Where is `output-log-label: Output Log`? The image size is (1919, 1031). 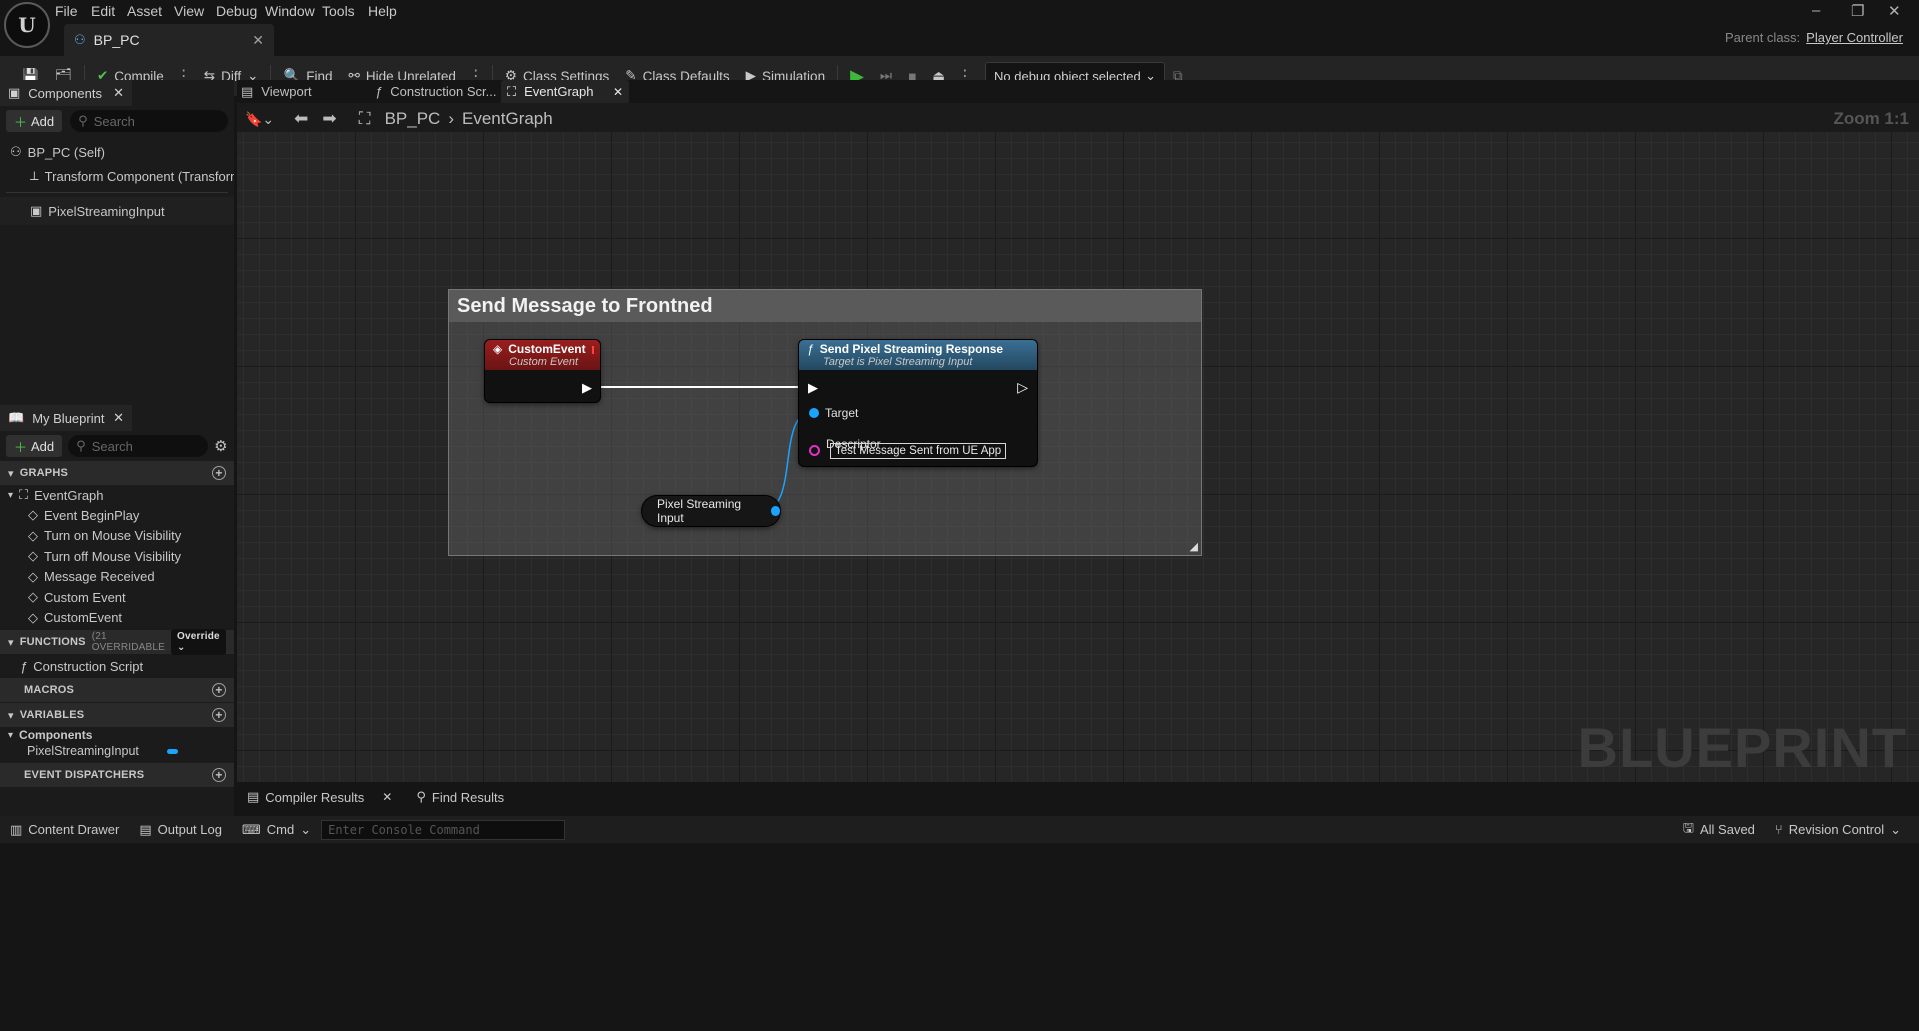
output-log-label: Output Log is located at coordinates (189, 829).